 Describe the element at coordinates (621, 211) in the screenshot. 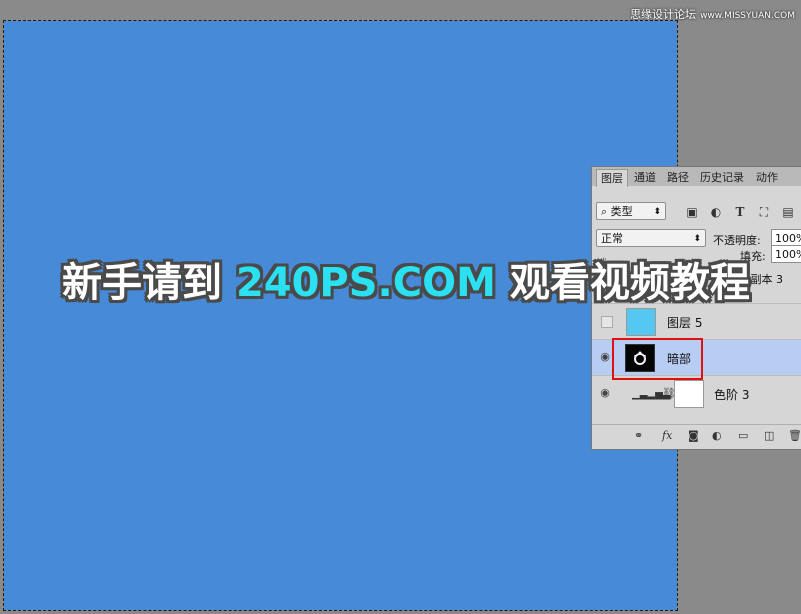

I see `filter-type-value: 类型` at that location.